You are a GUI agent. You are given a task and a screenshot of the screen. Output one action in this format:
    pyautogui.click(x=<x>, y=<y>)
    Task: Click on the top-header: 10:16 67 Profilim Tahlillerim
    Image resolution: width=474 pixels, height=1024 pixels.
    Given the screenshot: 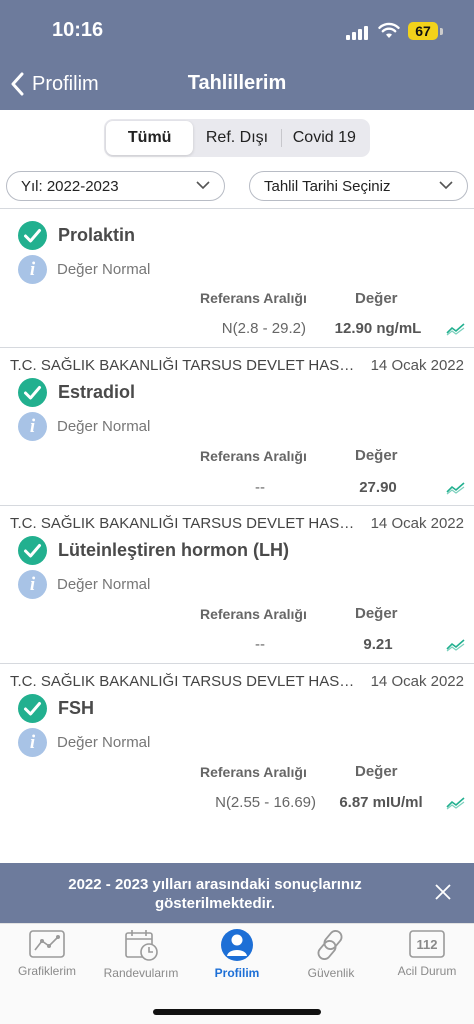 What is the action you would take?
    pyautogui.click(x=237, y=55)
    